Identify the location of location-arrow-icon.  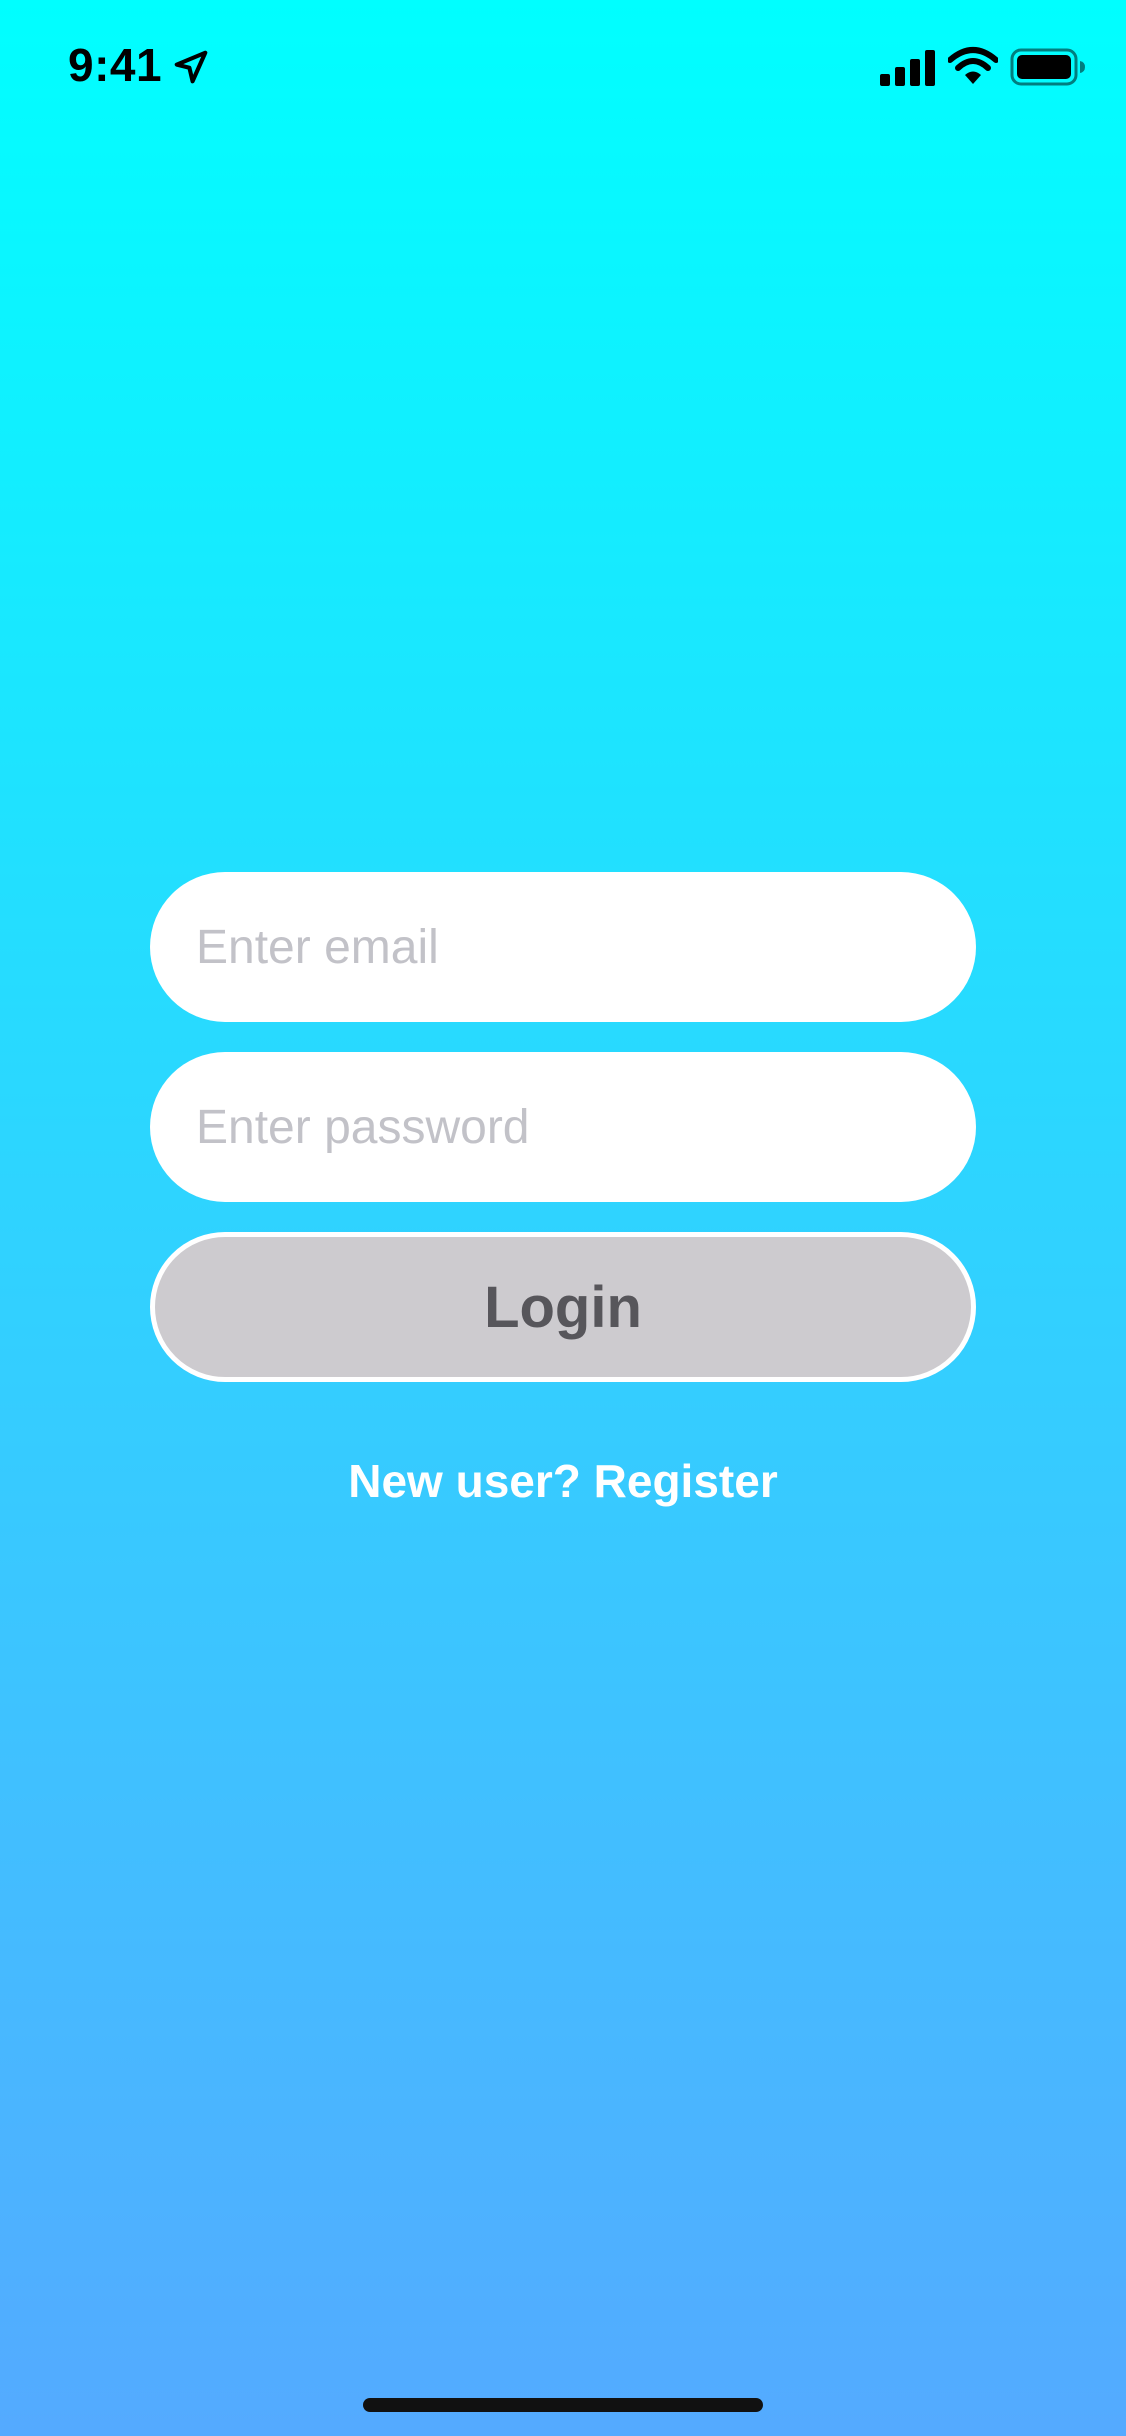
(191, 67).